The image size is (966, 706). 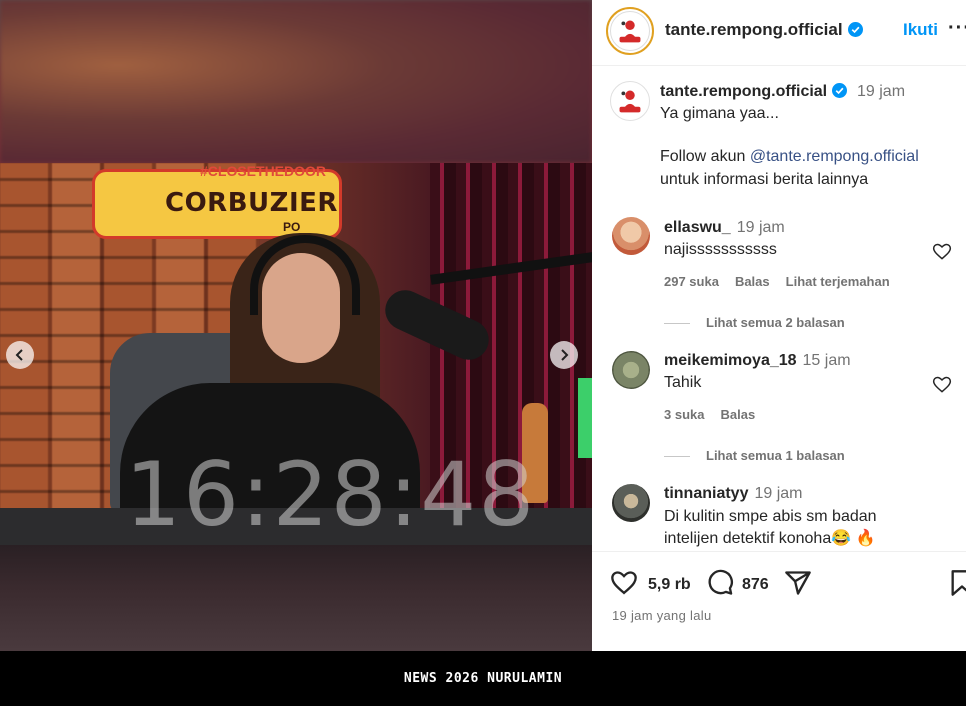 I want to click on more-options-icon: ···, so click(x=957, y=28).